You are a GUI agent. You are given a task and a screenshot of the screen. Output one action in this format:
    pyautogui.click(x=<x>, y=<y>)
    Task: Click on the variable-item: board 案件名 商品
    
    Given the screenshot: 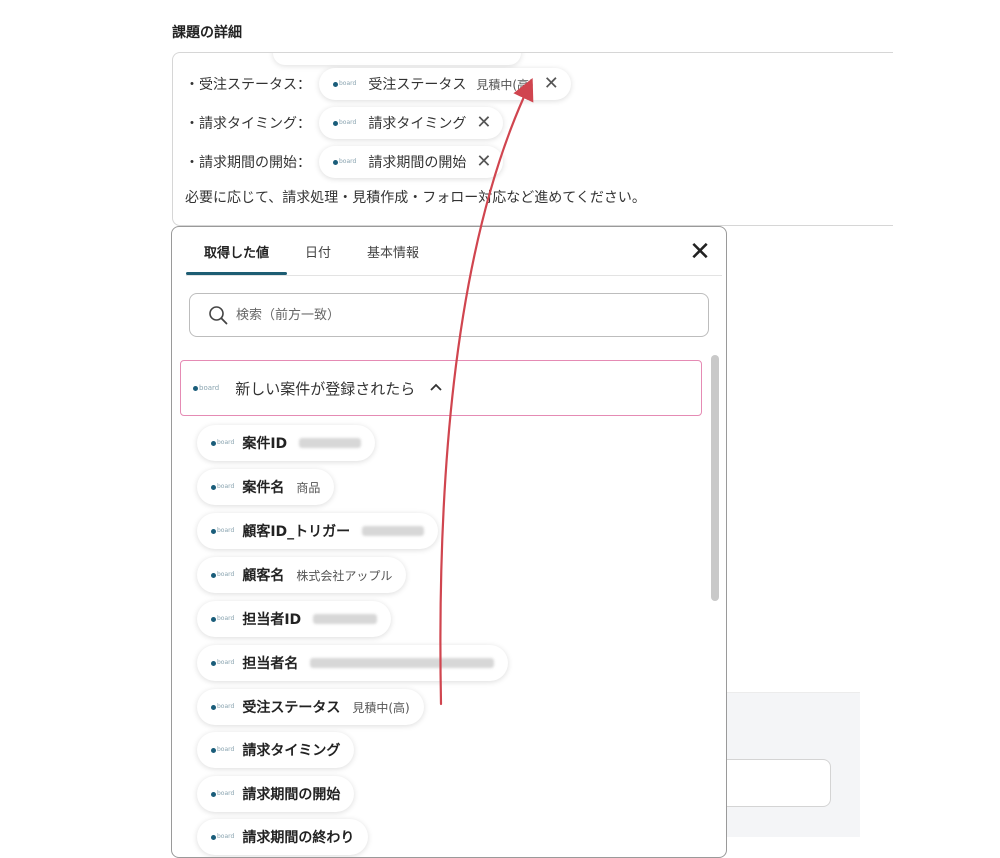 What is the action you would take?
    pyautogui.click(x=266, y=487)
    